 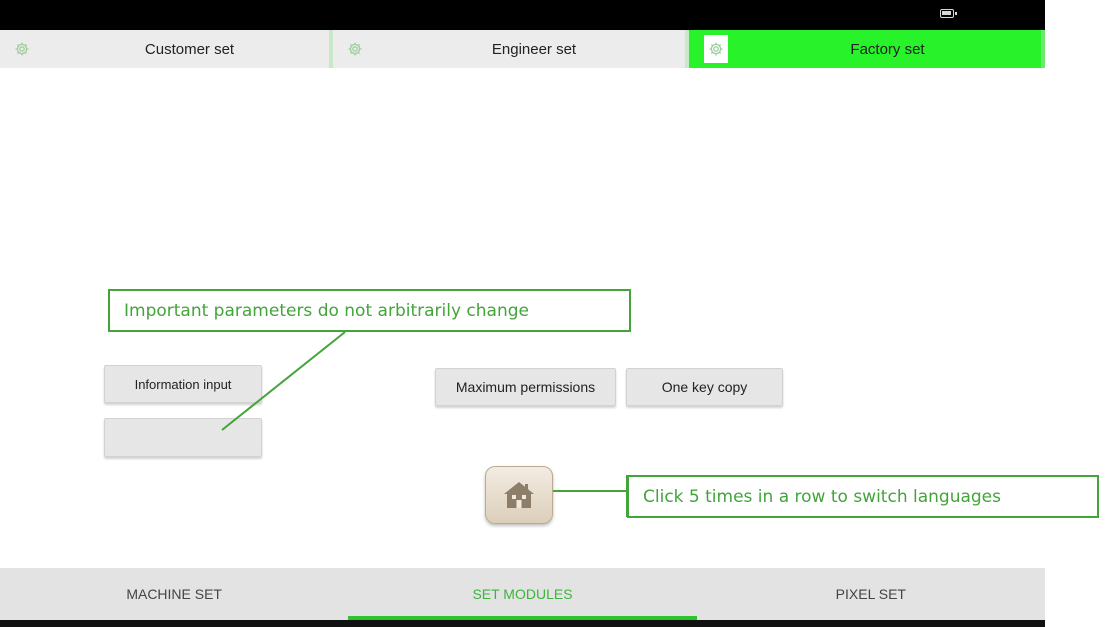 I want to click on status-bar, so click(x=522, y=15).